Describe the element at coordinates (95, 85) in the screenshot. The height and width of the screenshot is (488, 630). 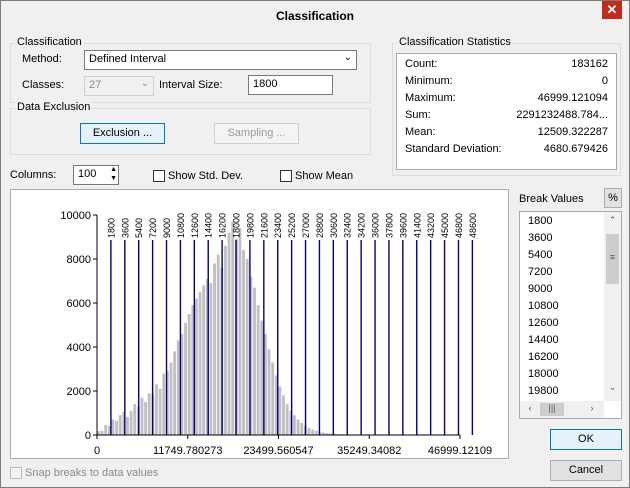
I see `classes-value: 27` at that location.